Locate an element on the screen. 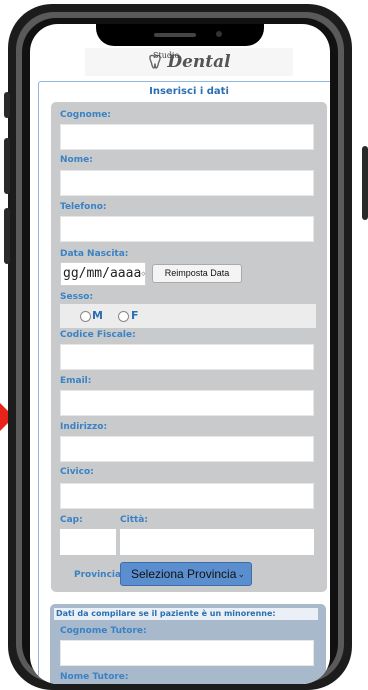  nome-tutore-label: Nome Tutore: is located at coordinates (94, 677).